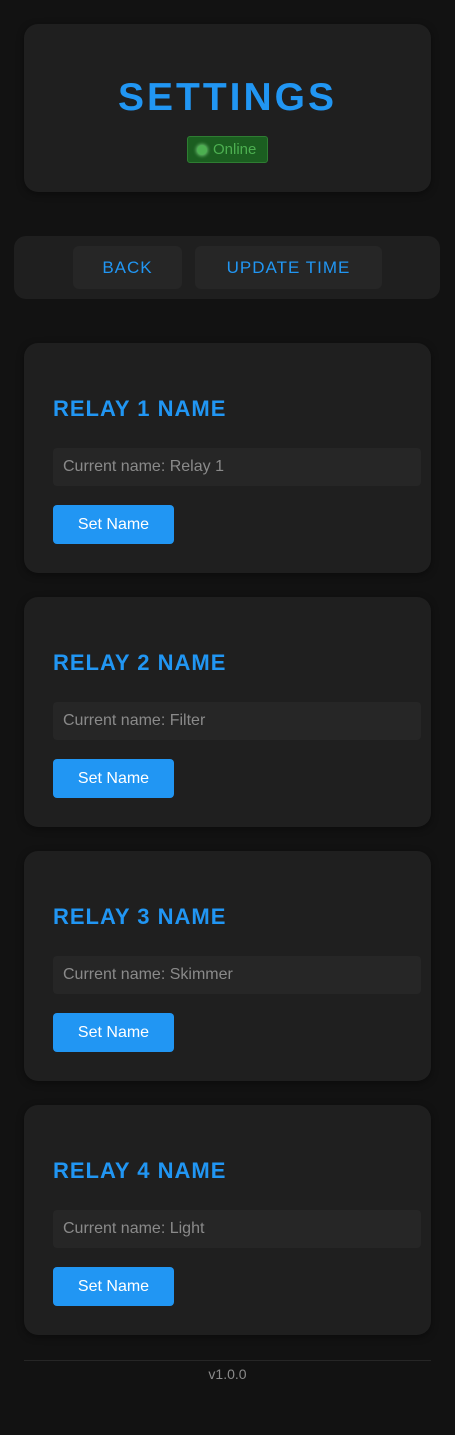 This screenshot has height=1435, width=455. I want to click on relay-card-4: RELAY 4 NAME Set Name, so click(227, 1220).